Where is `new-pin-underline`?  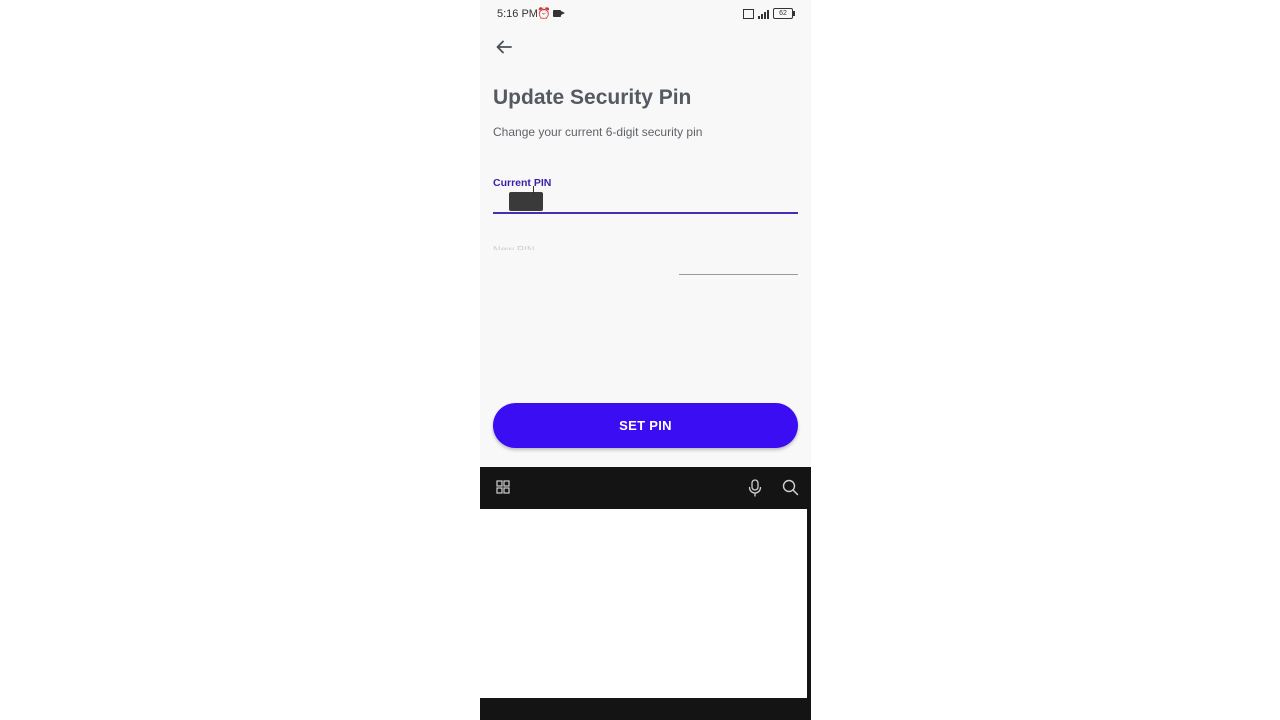 new-pin-underline is located at coordinates (738, 274).